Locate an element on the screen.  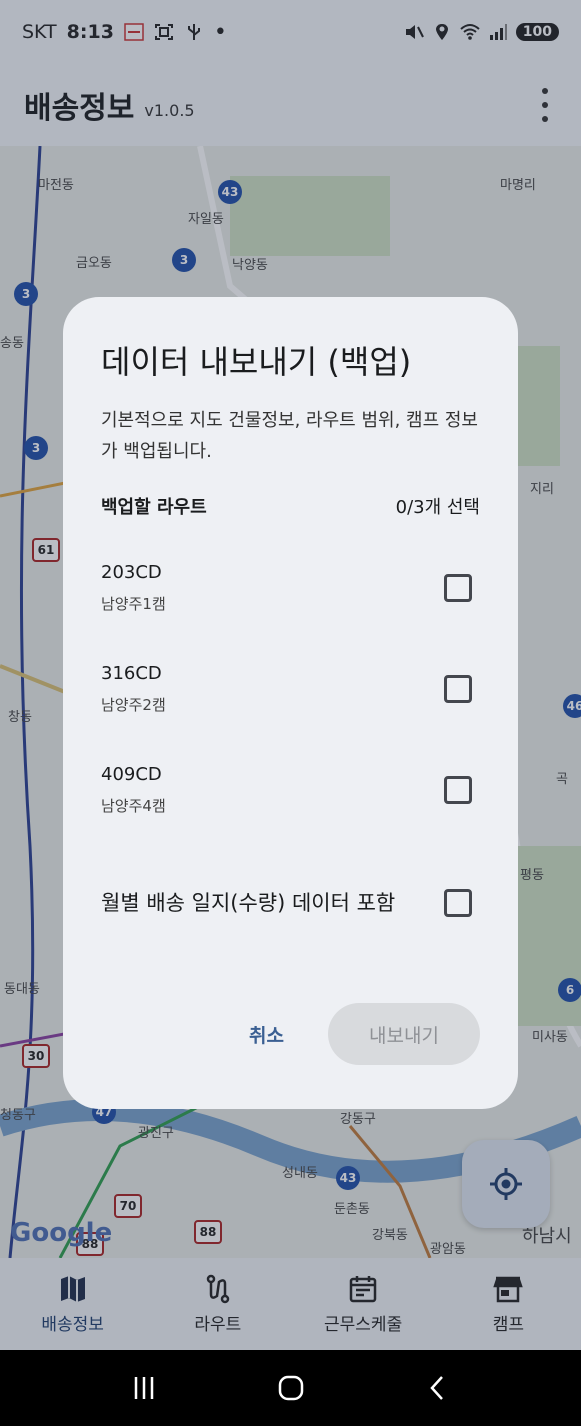
monthly-log-checkbox is located at coordinates (458, 903).